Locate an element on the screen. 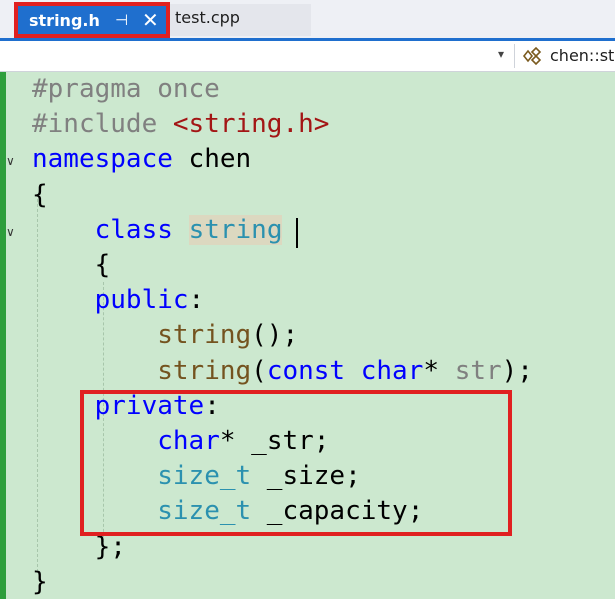 The image size is (615, 599). code-line: #pragma once is located at coordinates (126, 89).